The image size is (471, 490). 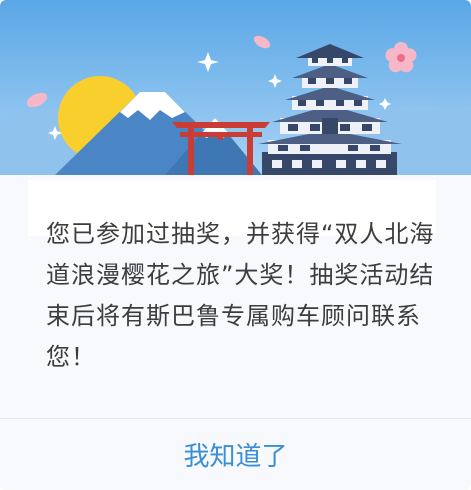 I want to click on confirm-button: 我知道了, so click(x=235, y=454).